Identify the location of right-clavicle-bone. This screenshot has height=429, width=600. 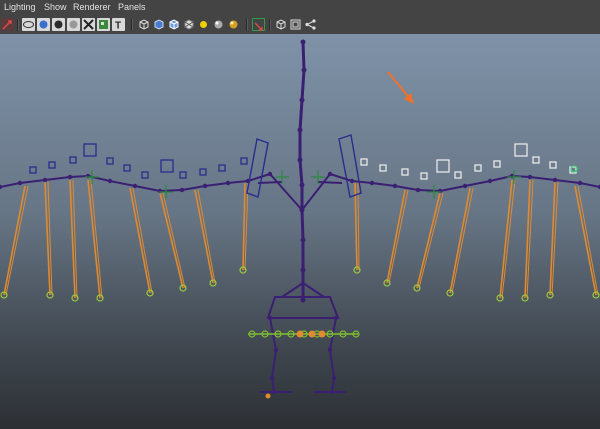
(316, 192).